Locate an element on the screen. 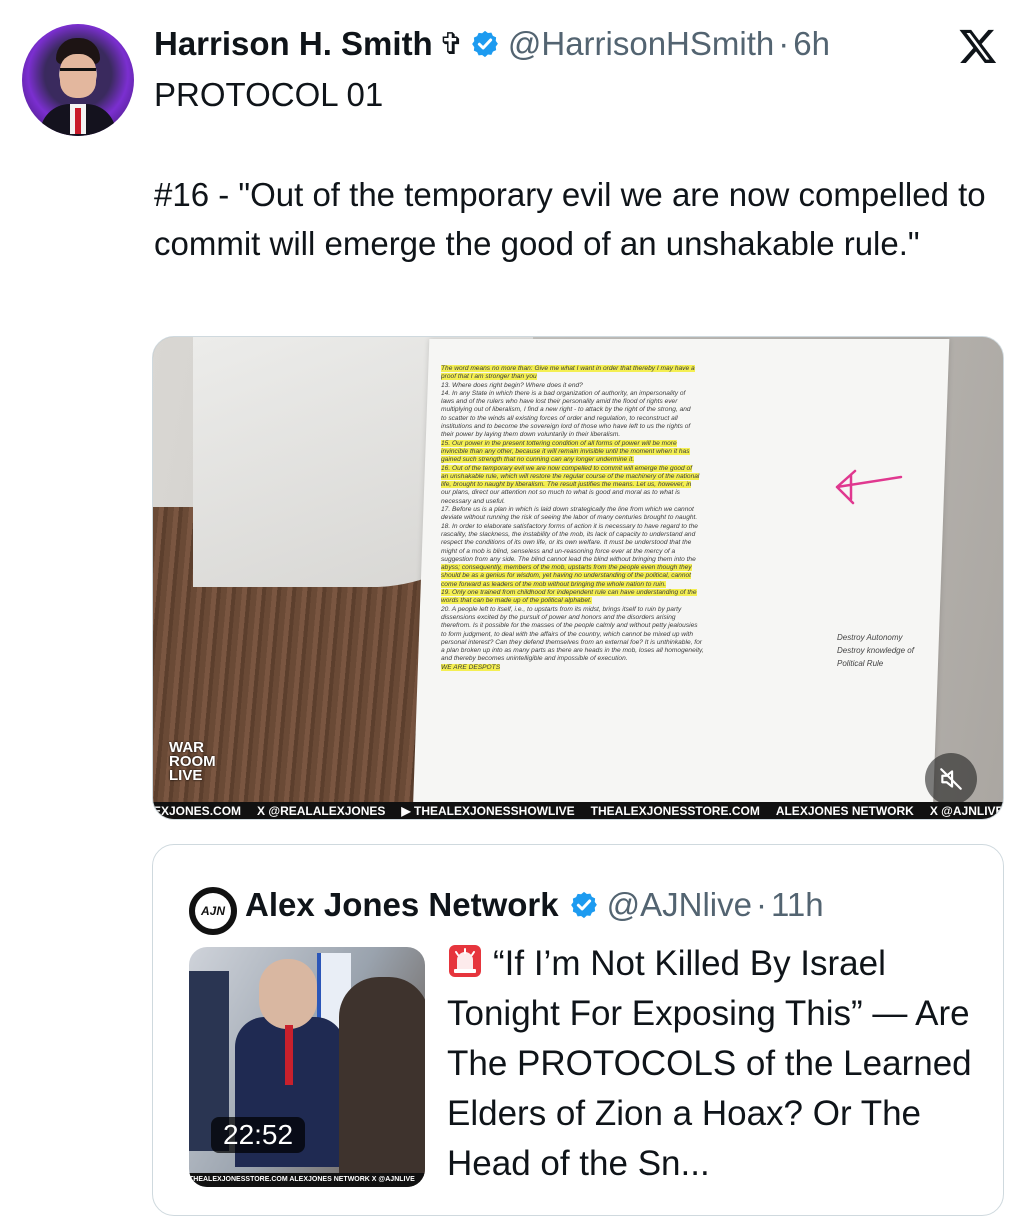  author-handle: @HarrisonHSmith is located at coordinates (641, 44).